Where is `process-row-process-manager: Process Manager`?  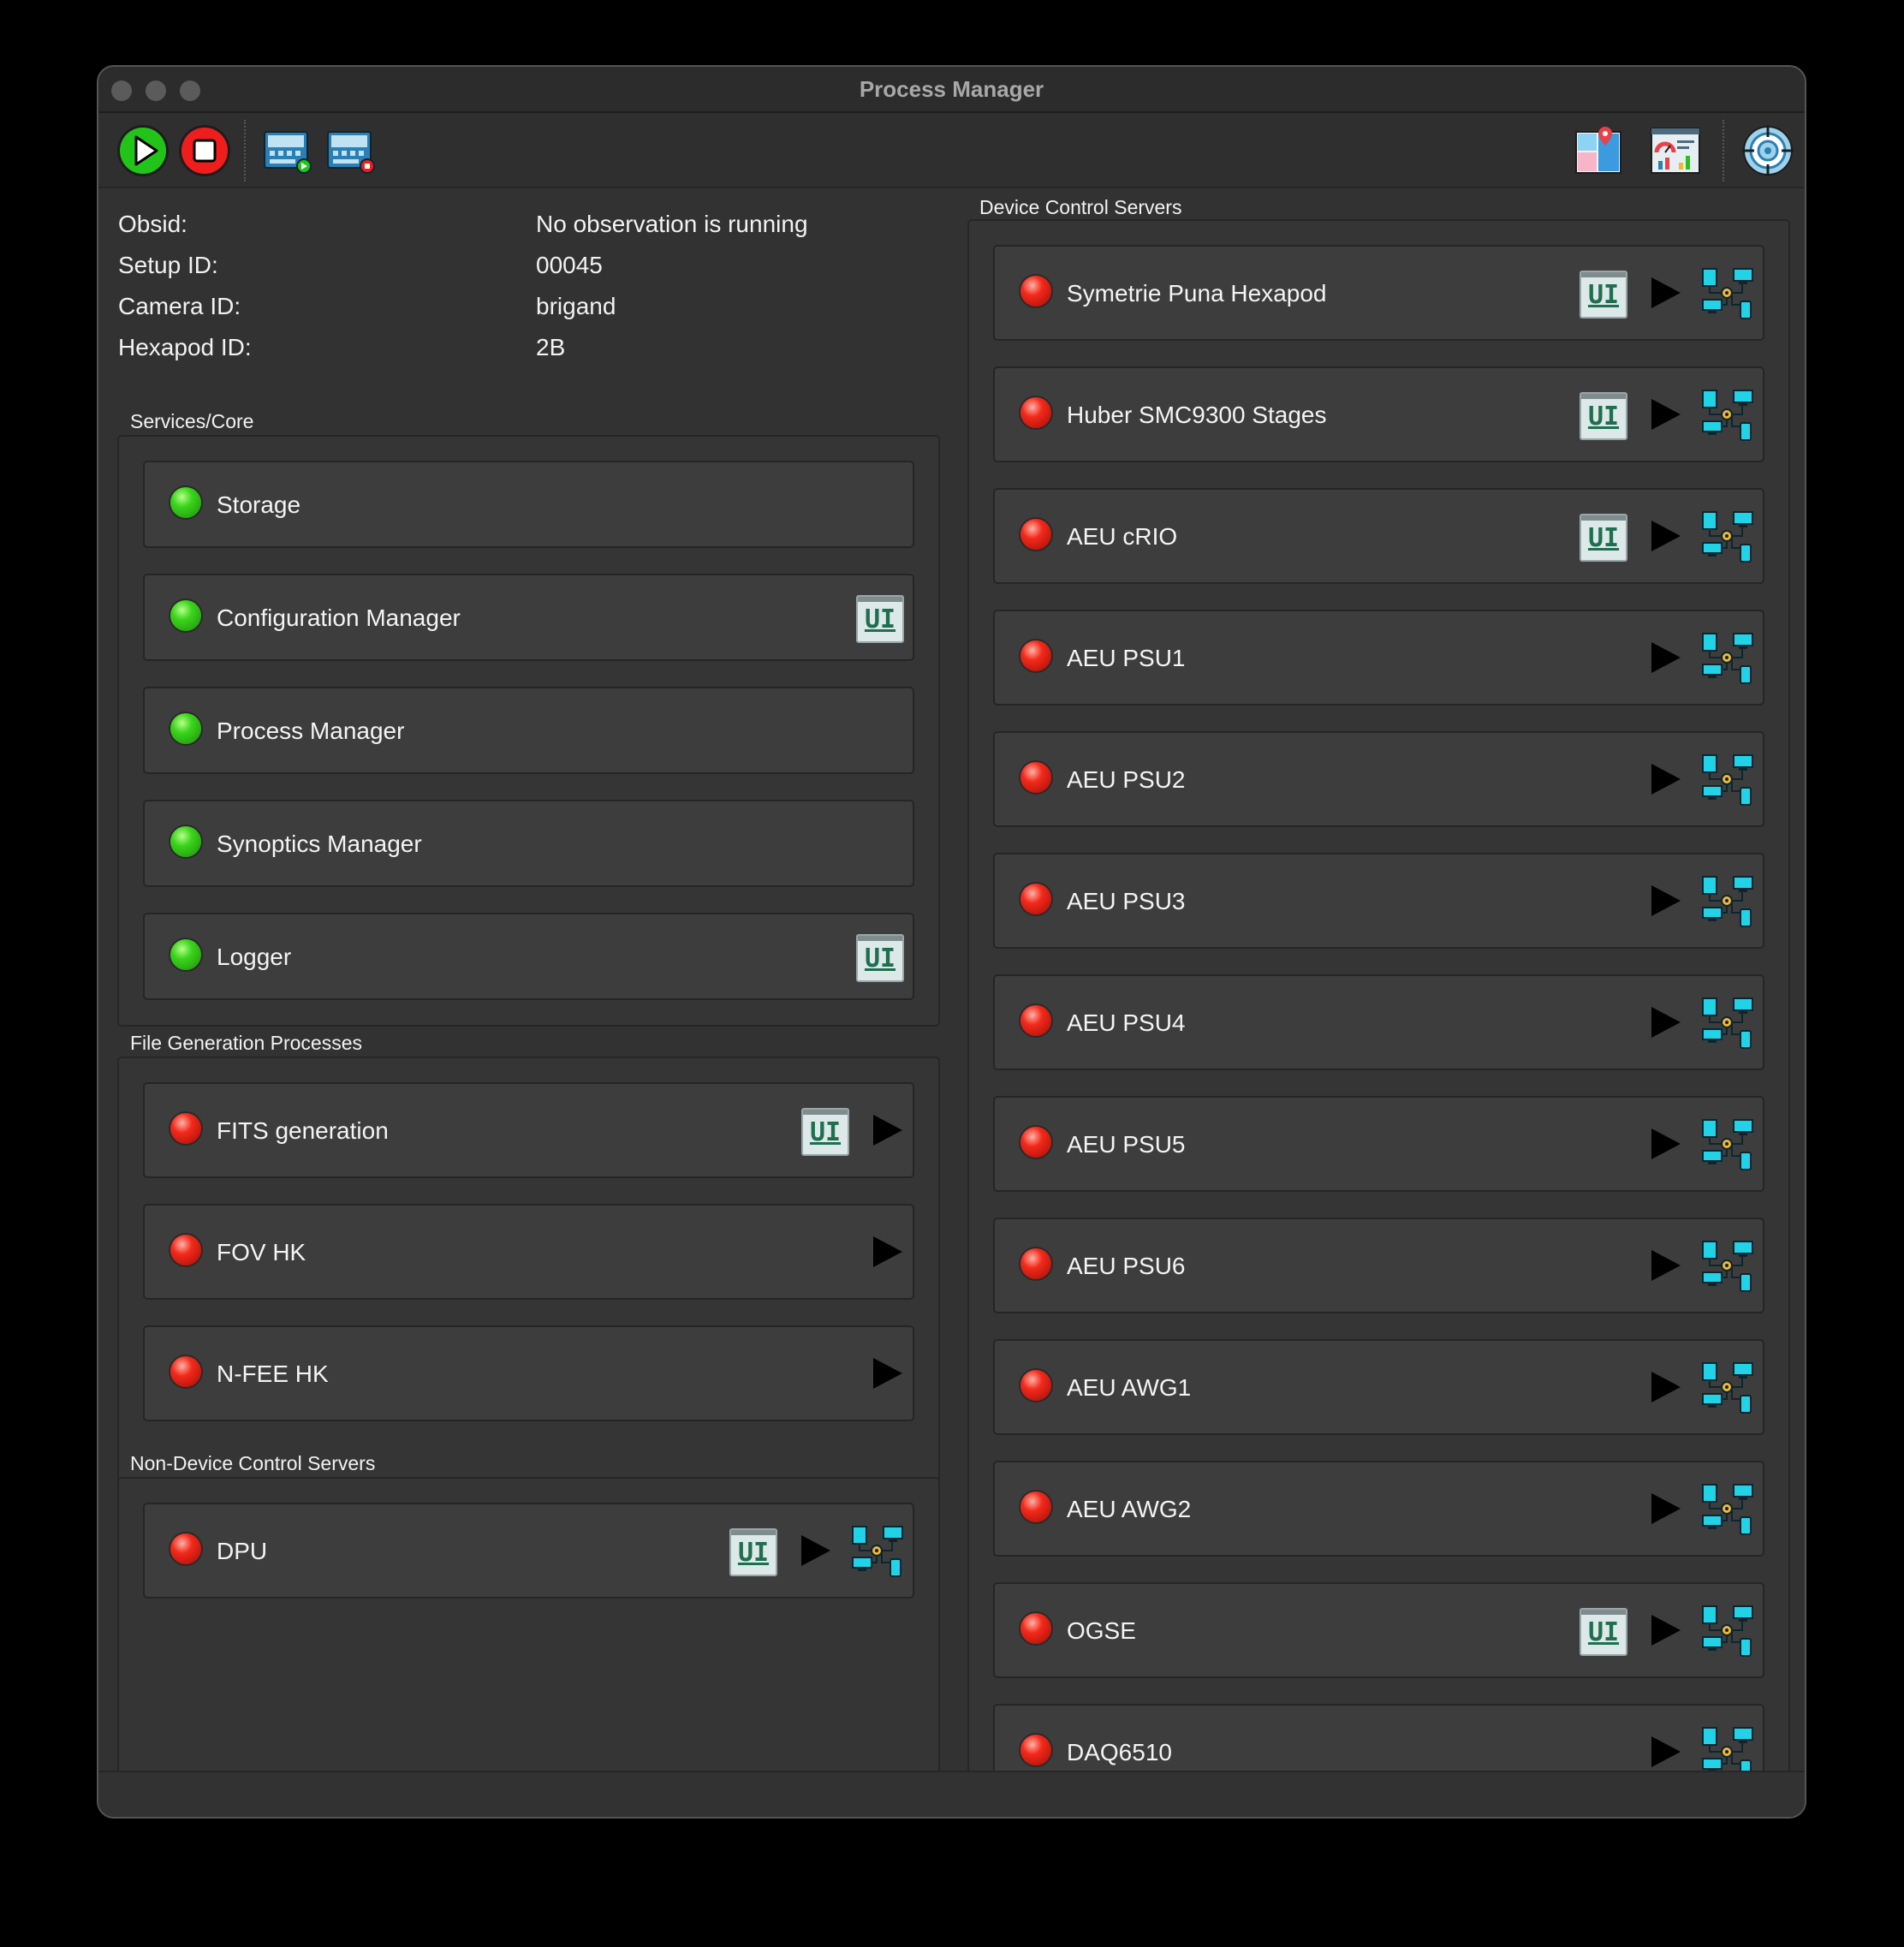 process-row-process-manager: Process Manager is located at coordinates (528, 730).